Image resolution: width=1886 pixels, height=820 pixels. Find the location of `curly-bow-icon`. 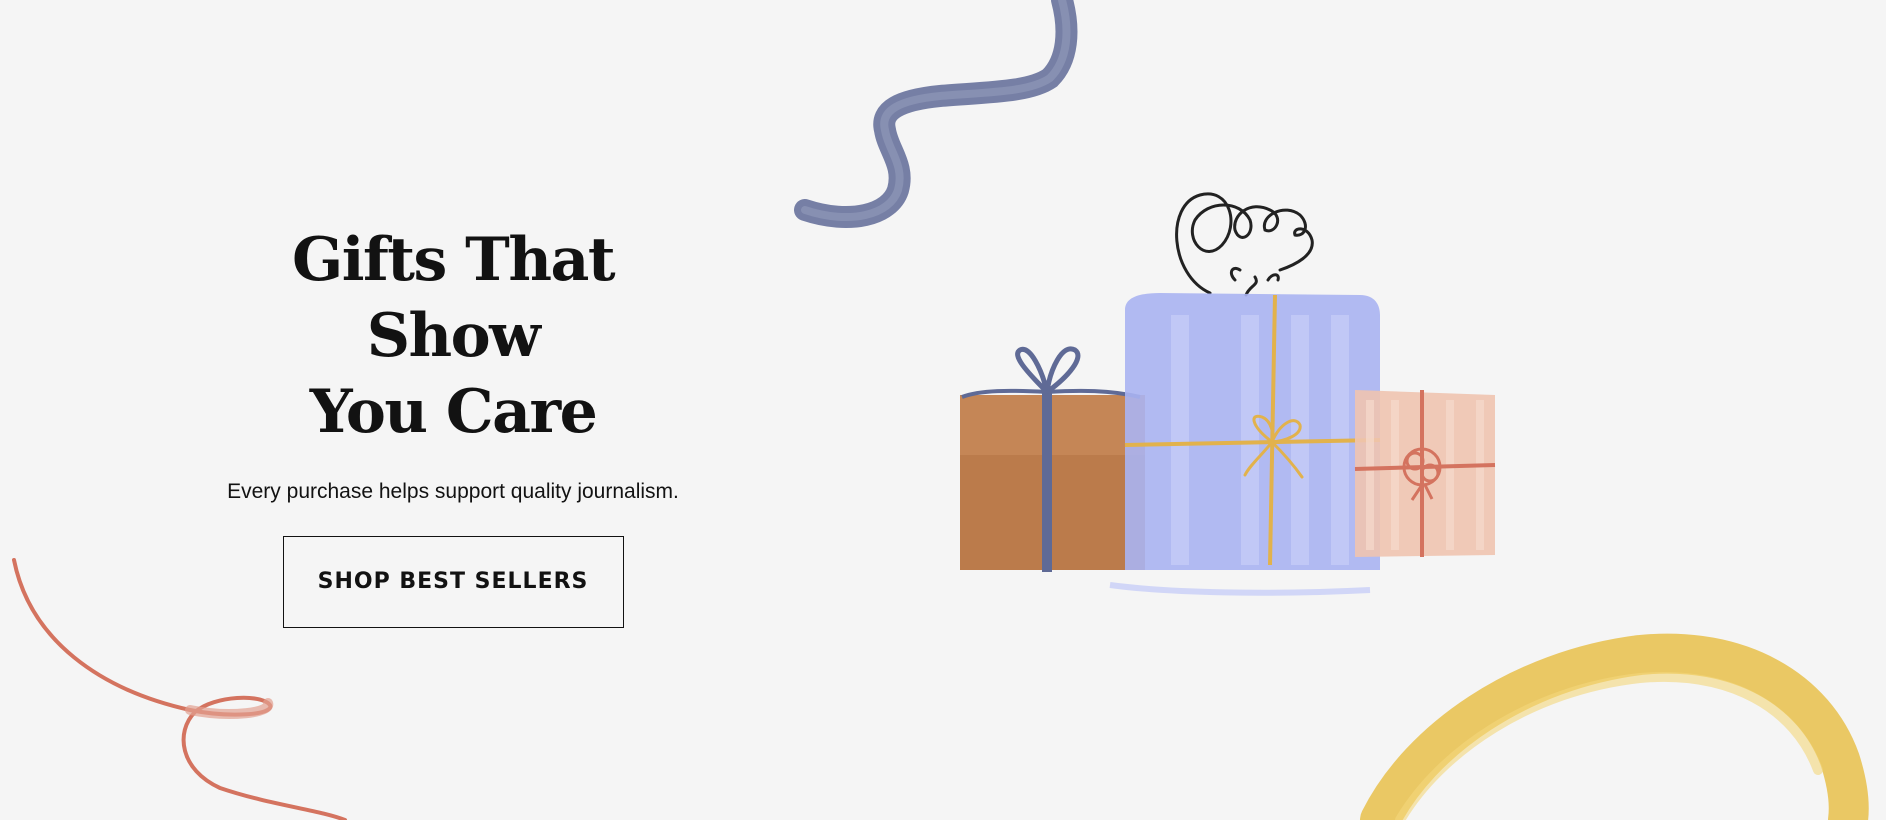

curly-bow-icon is located at coordinates (1244, 244).